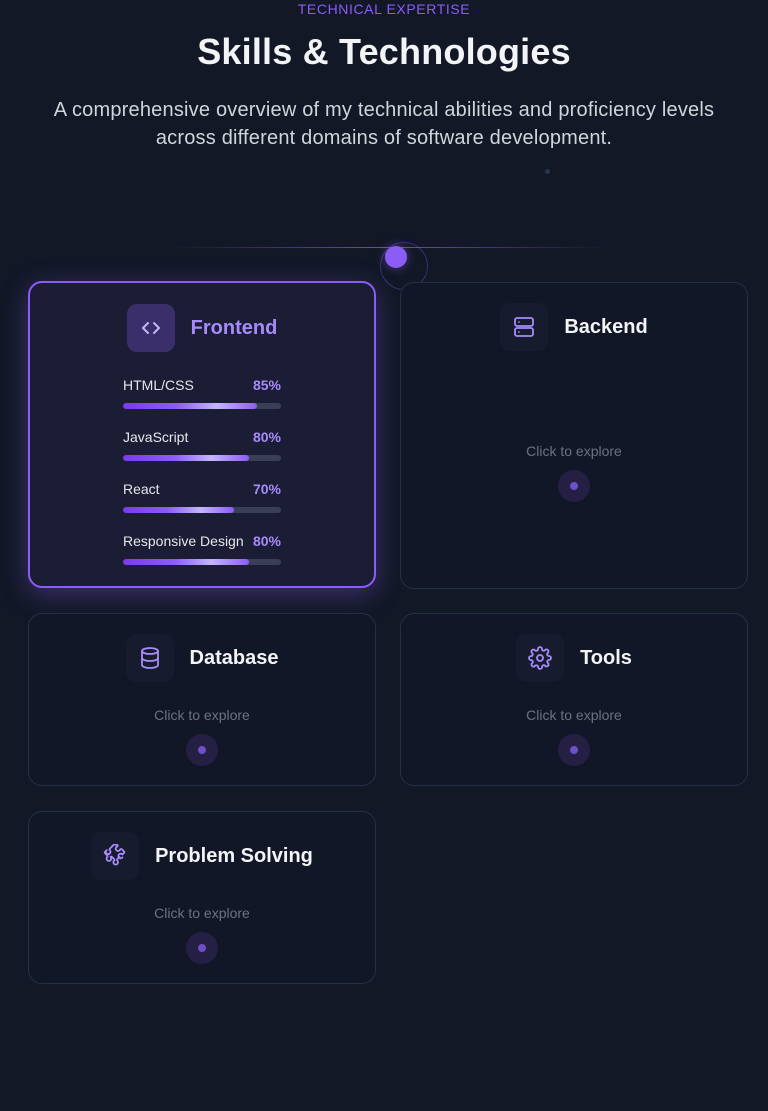  I want to click on skill-item: Responsive Design 80%, so click(202, 549).